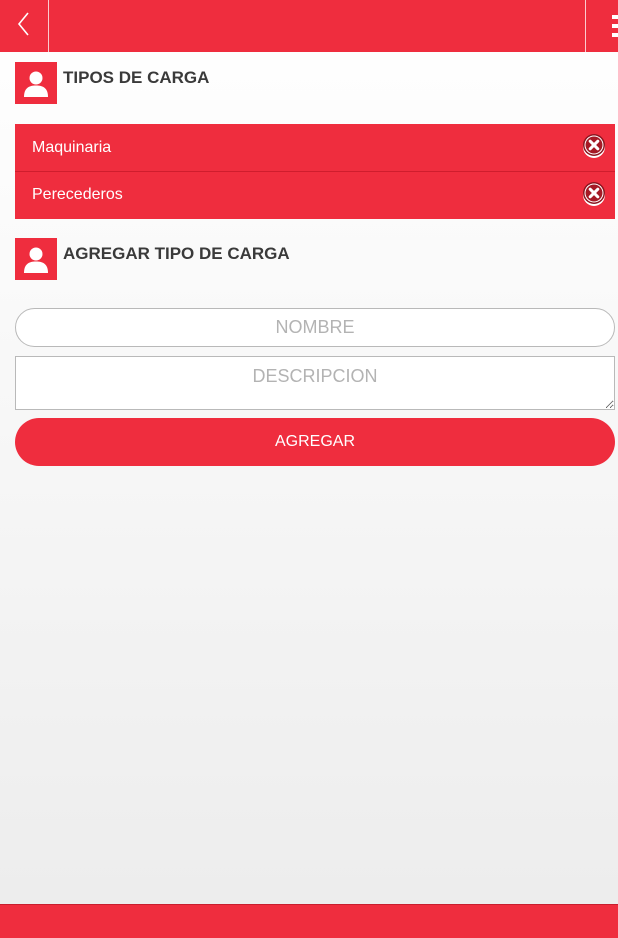 Image resolution: width=618 pixels, height=938 pixels. I want to click on chevron-left-icon, so click(24, 26).